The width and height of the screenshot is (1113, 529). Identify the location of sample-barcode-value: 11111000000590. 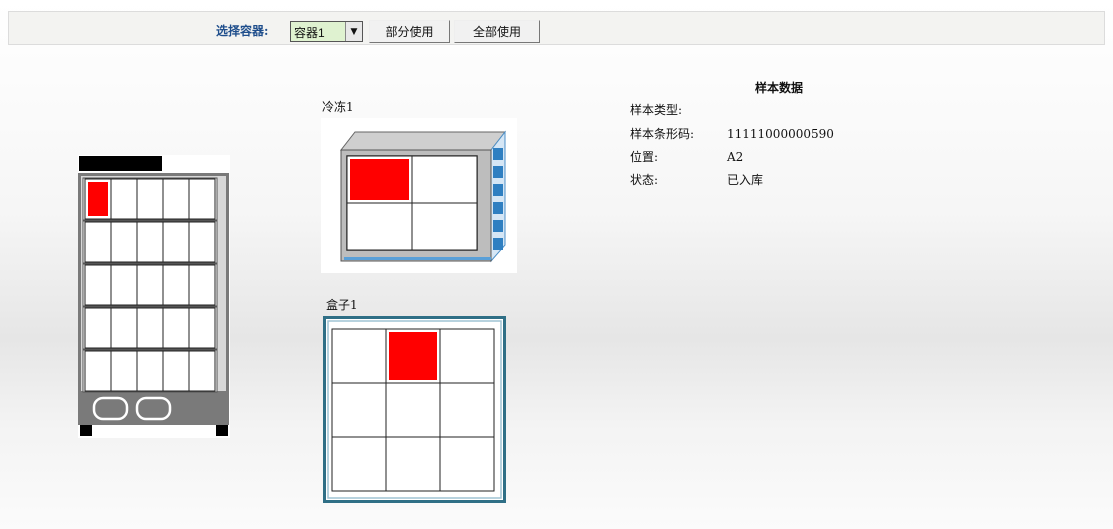
(780, 134).